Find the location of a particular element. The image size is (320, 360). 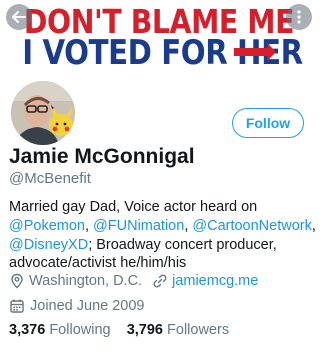

mention-cartoonnetwork: @CartoonNetwork is located at coordinates (251, 226).